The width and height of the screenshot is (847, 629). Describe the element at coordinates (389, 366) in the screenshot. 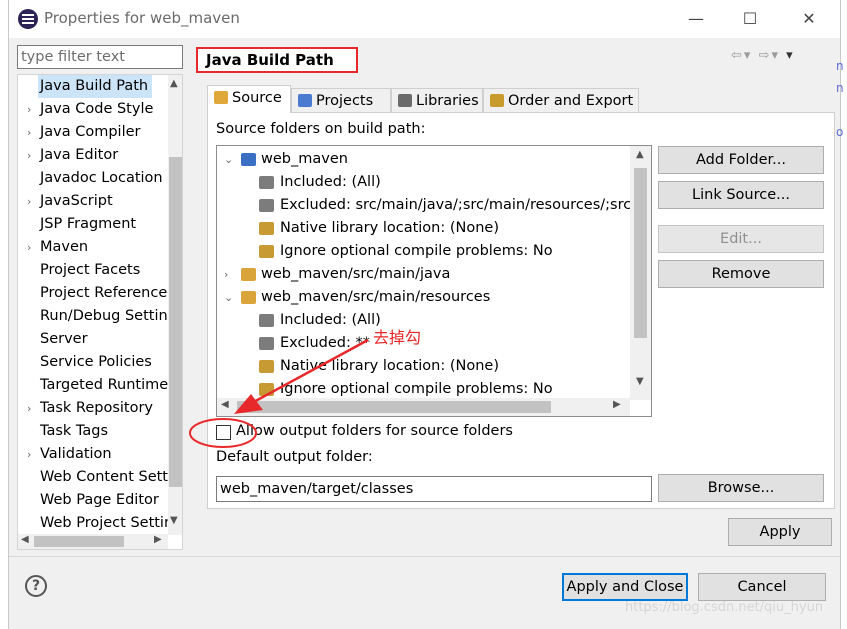

I see `source-row-text: Native library location: (None)` at that location.